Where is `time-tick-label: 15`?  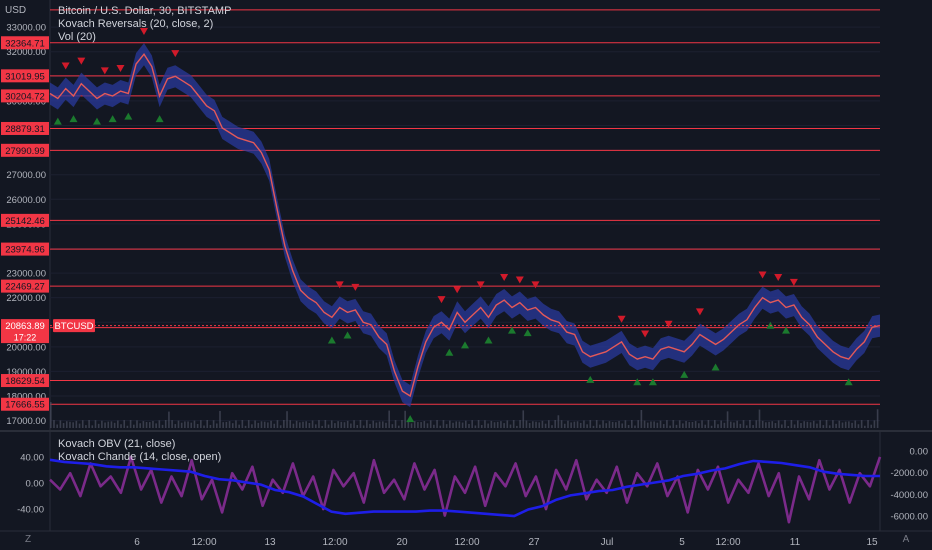 time-tick-label: 15 is located at coordinates (872, 542).